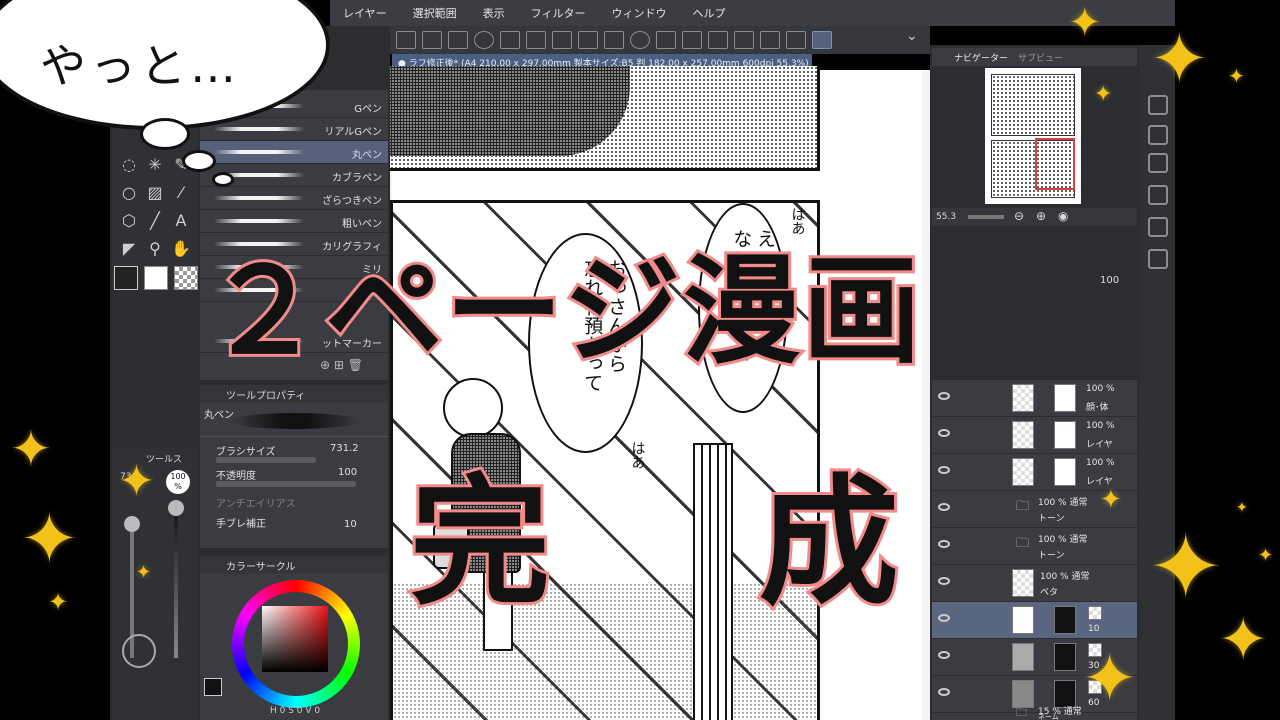 The height and width of the screenshot is (720, 1280). Describe the element at coordinates (981, 57) in the screenshot. I see `tab-navigator: ナビゲーター` at that location.